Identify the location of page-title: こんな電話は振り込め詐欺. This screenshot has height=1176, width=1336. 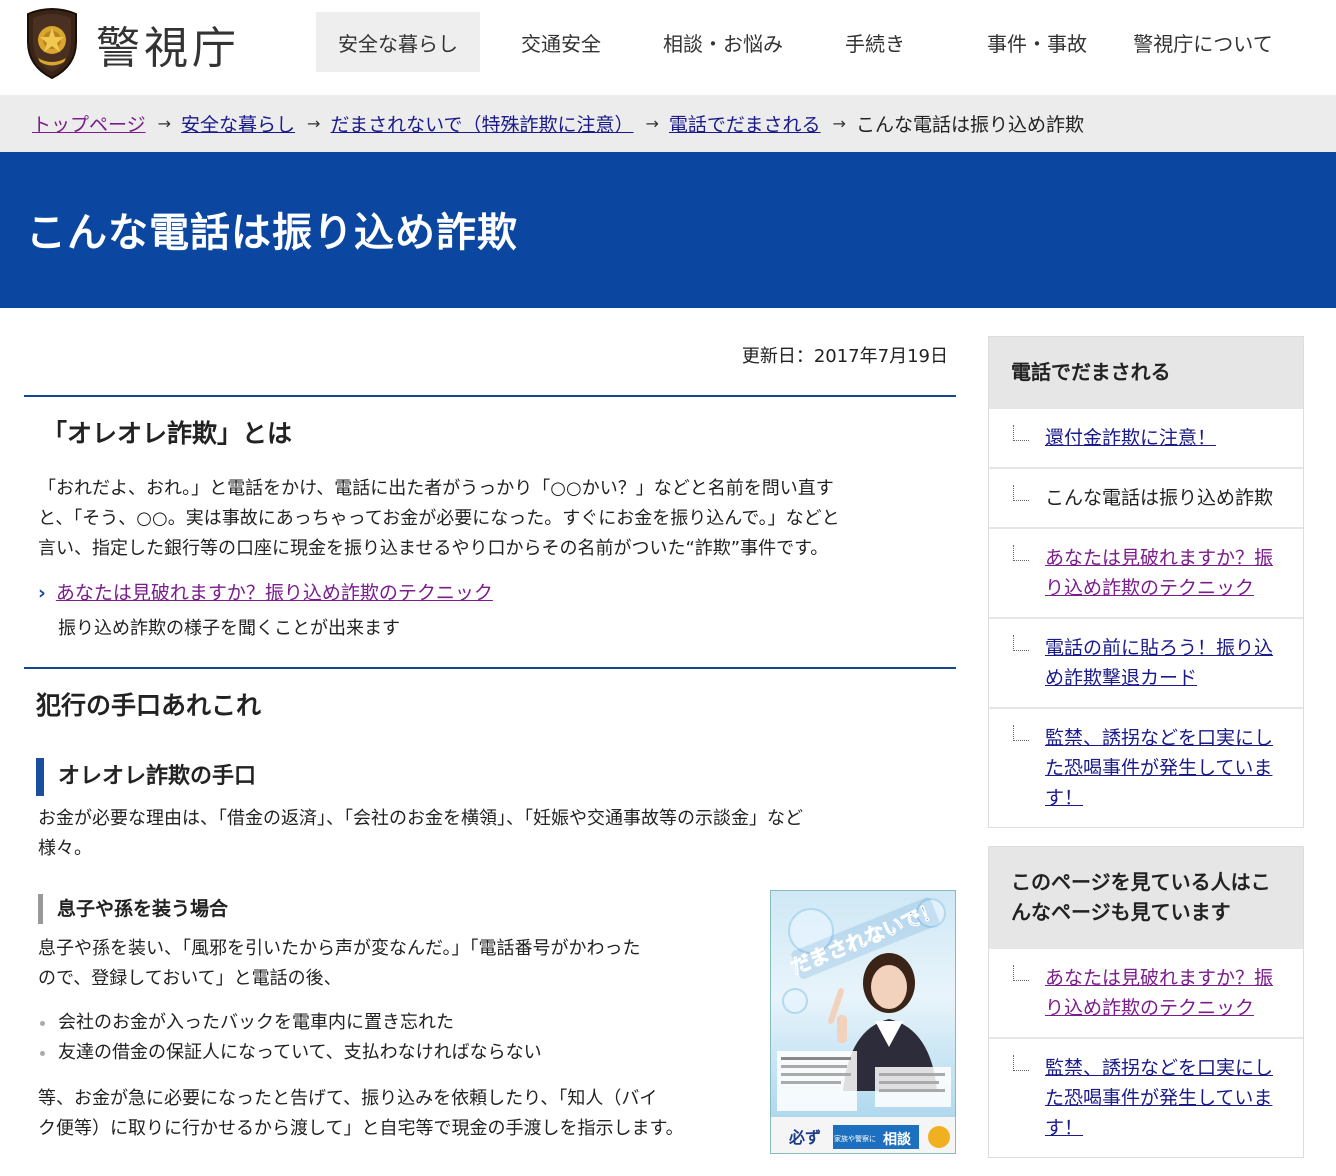
(272, 233).